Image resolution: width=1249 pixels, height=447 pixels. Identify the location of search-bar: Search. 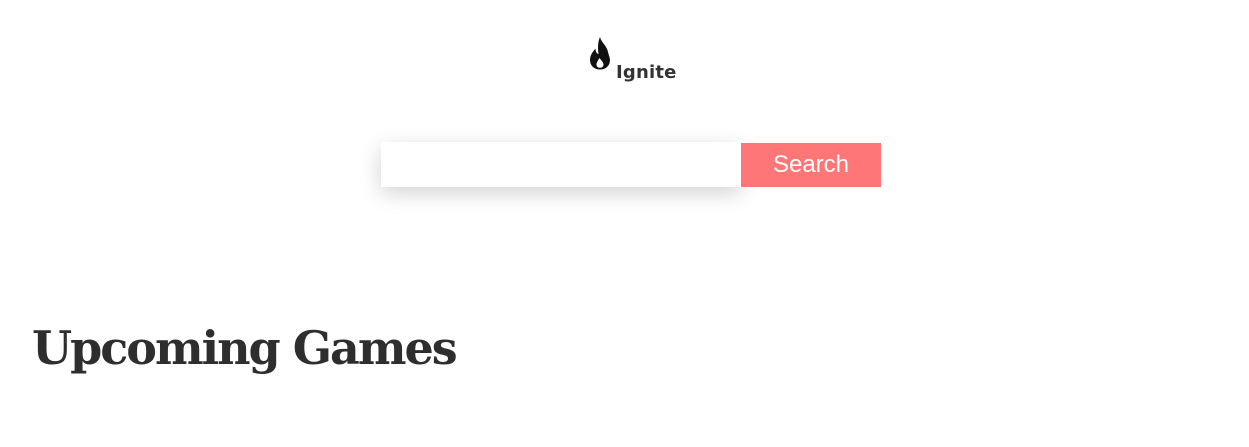
(631, 164).